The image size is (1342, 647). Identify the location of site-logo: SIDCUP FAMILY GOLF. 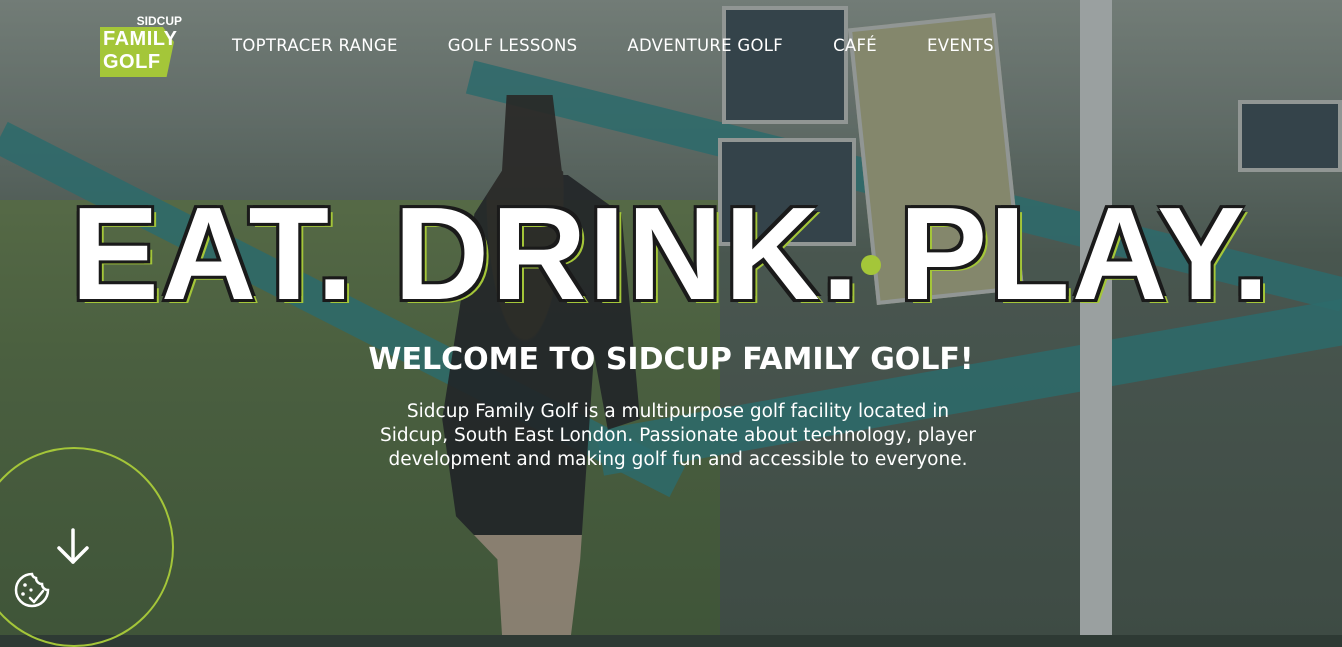
(142, 46).